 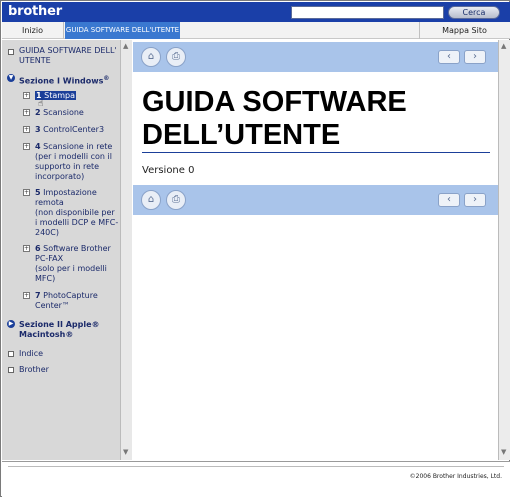 I want to click on nav-home-tab: Inizio, so click(x=33, y=30).